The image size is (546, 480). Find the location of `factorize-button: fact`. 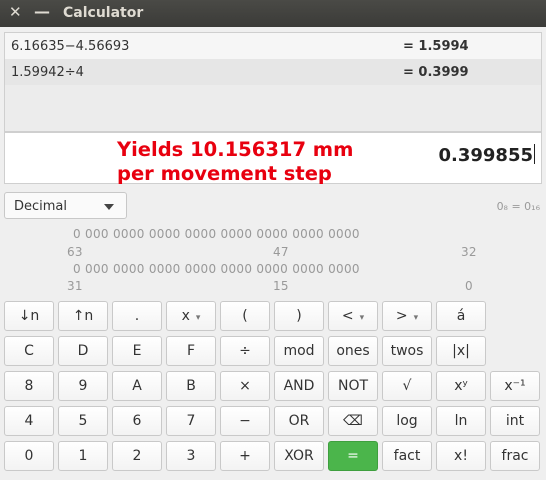

factorize-button: fact is located at coordinates (407, 456).